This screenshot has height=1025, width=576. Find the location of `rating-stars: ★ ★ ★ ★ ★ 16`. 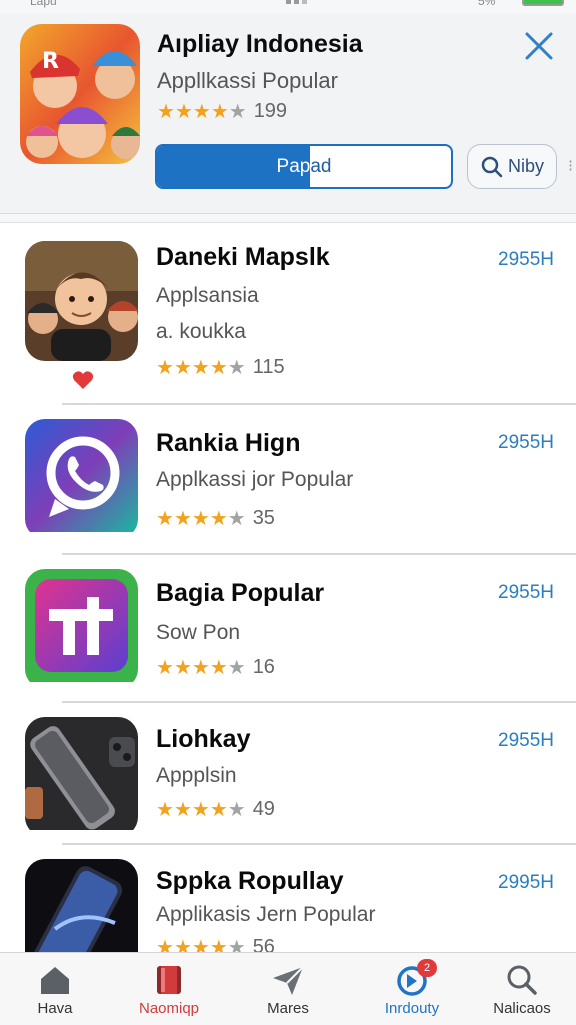

rating-stars: ★ ★ ★ ★ ★ 16 is located at coordinates (215, 667).